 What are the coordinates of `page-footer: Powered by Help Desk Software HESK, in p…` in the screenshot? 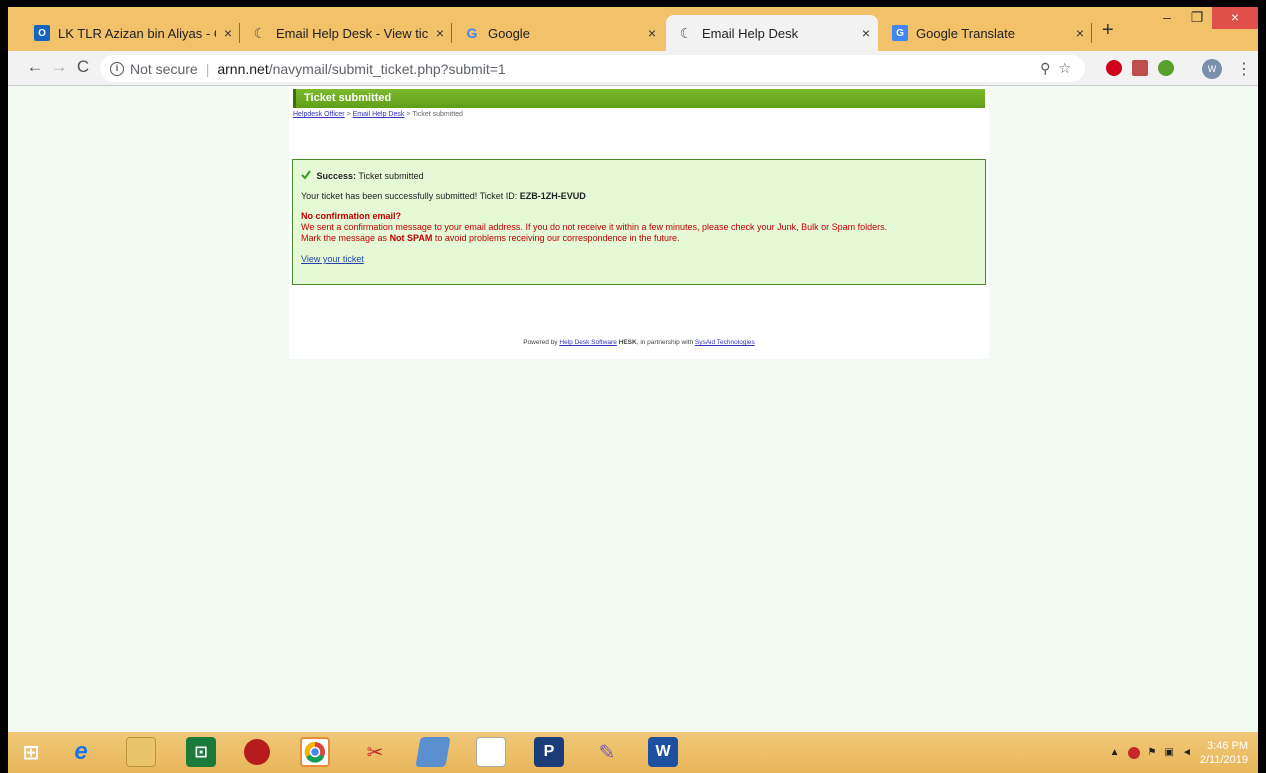 It's located at (639, 342).